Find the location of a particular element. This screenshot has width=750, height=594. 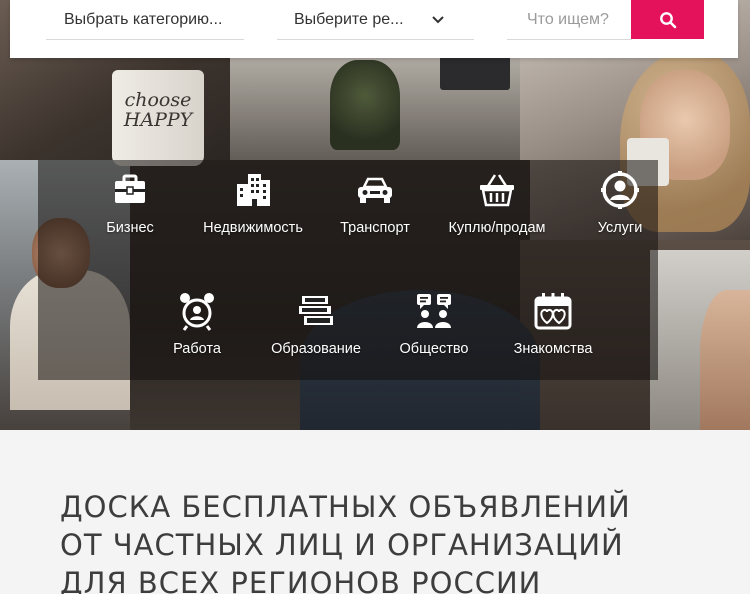

hero-photo-plant is located at coordinates (365, 105).